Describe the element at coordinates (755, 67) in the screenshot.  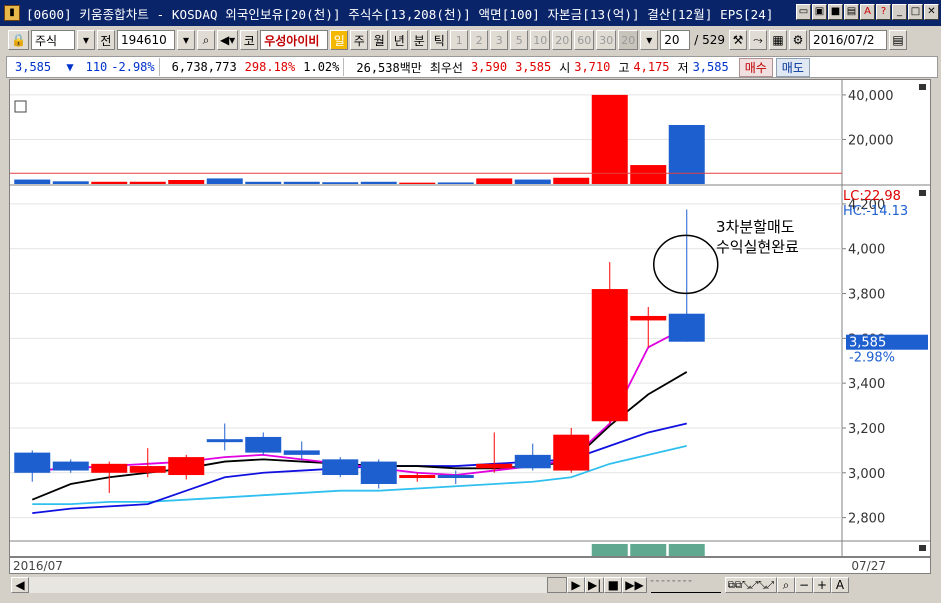
I see `buy-button: 매수` at that location.